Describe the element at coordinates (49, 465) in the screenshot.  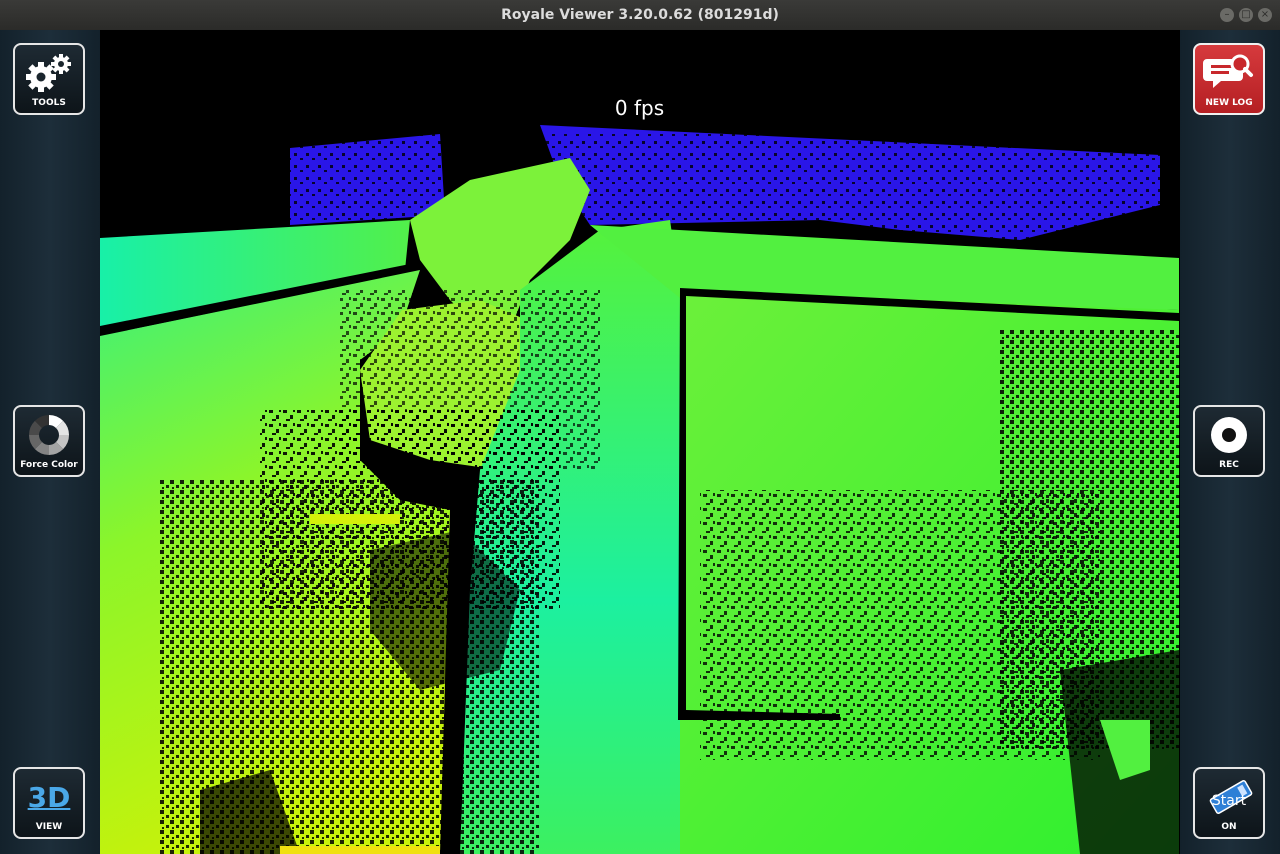
I see `force-color-label: Force Color` at that location.